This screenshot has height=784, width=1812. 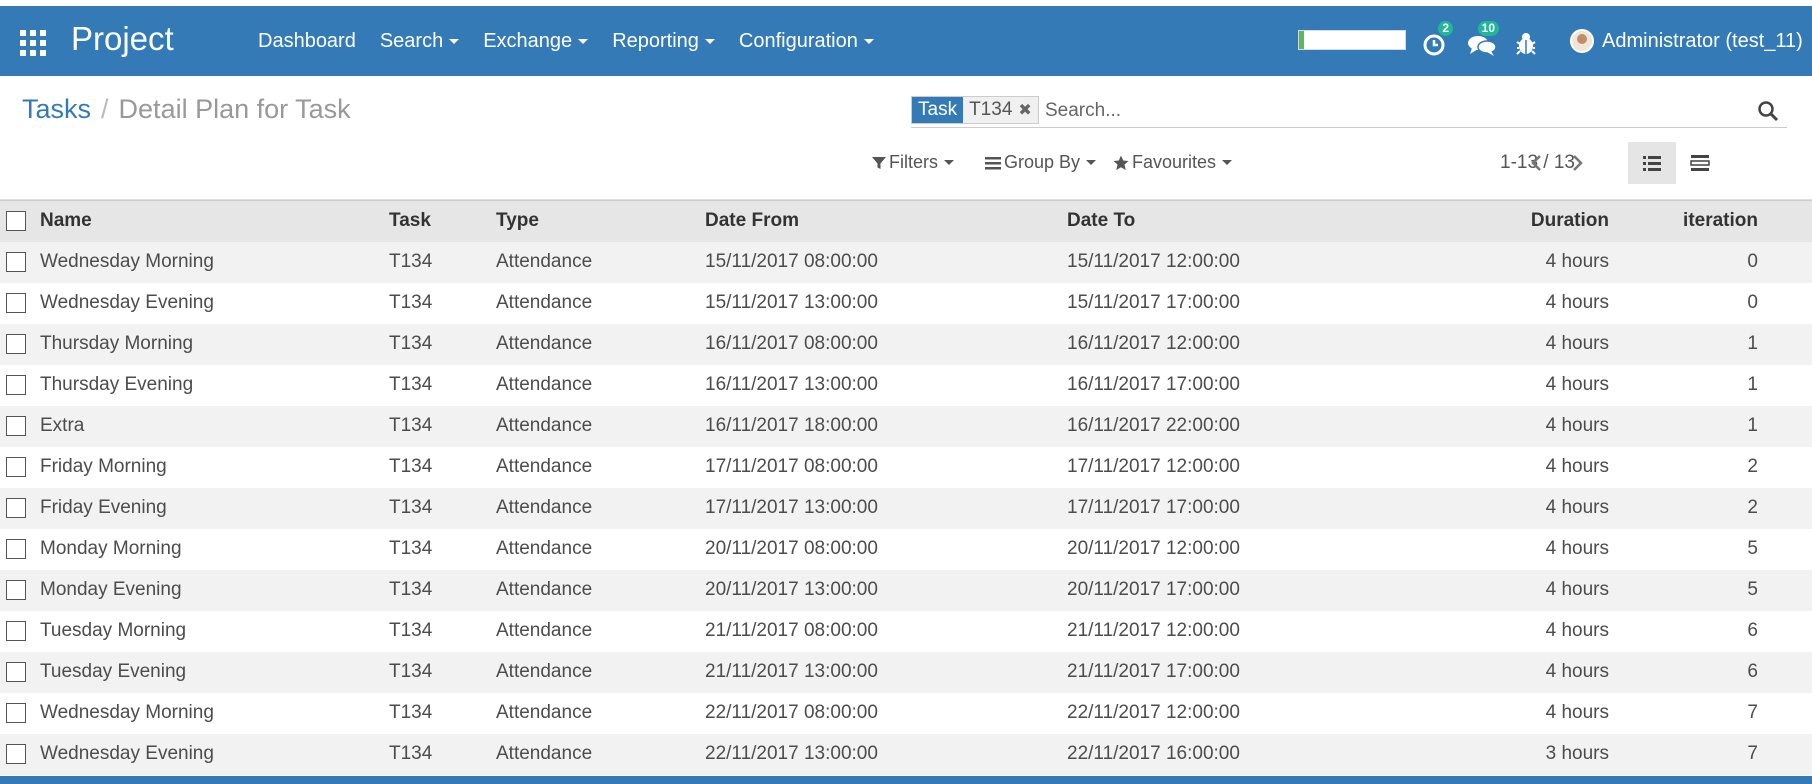 I want to click on breadcrumb-tasks-link: Tasks, so click(x=56, y=109).